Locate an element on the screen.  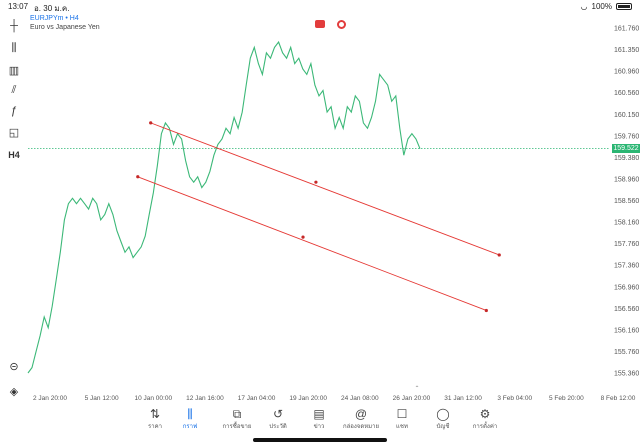
nav-account: ◯ บัญชี is located at coordinates (443, 419).